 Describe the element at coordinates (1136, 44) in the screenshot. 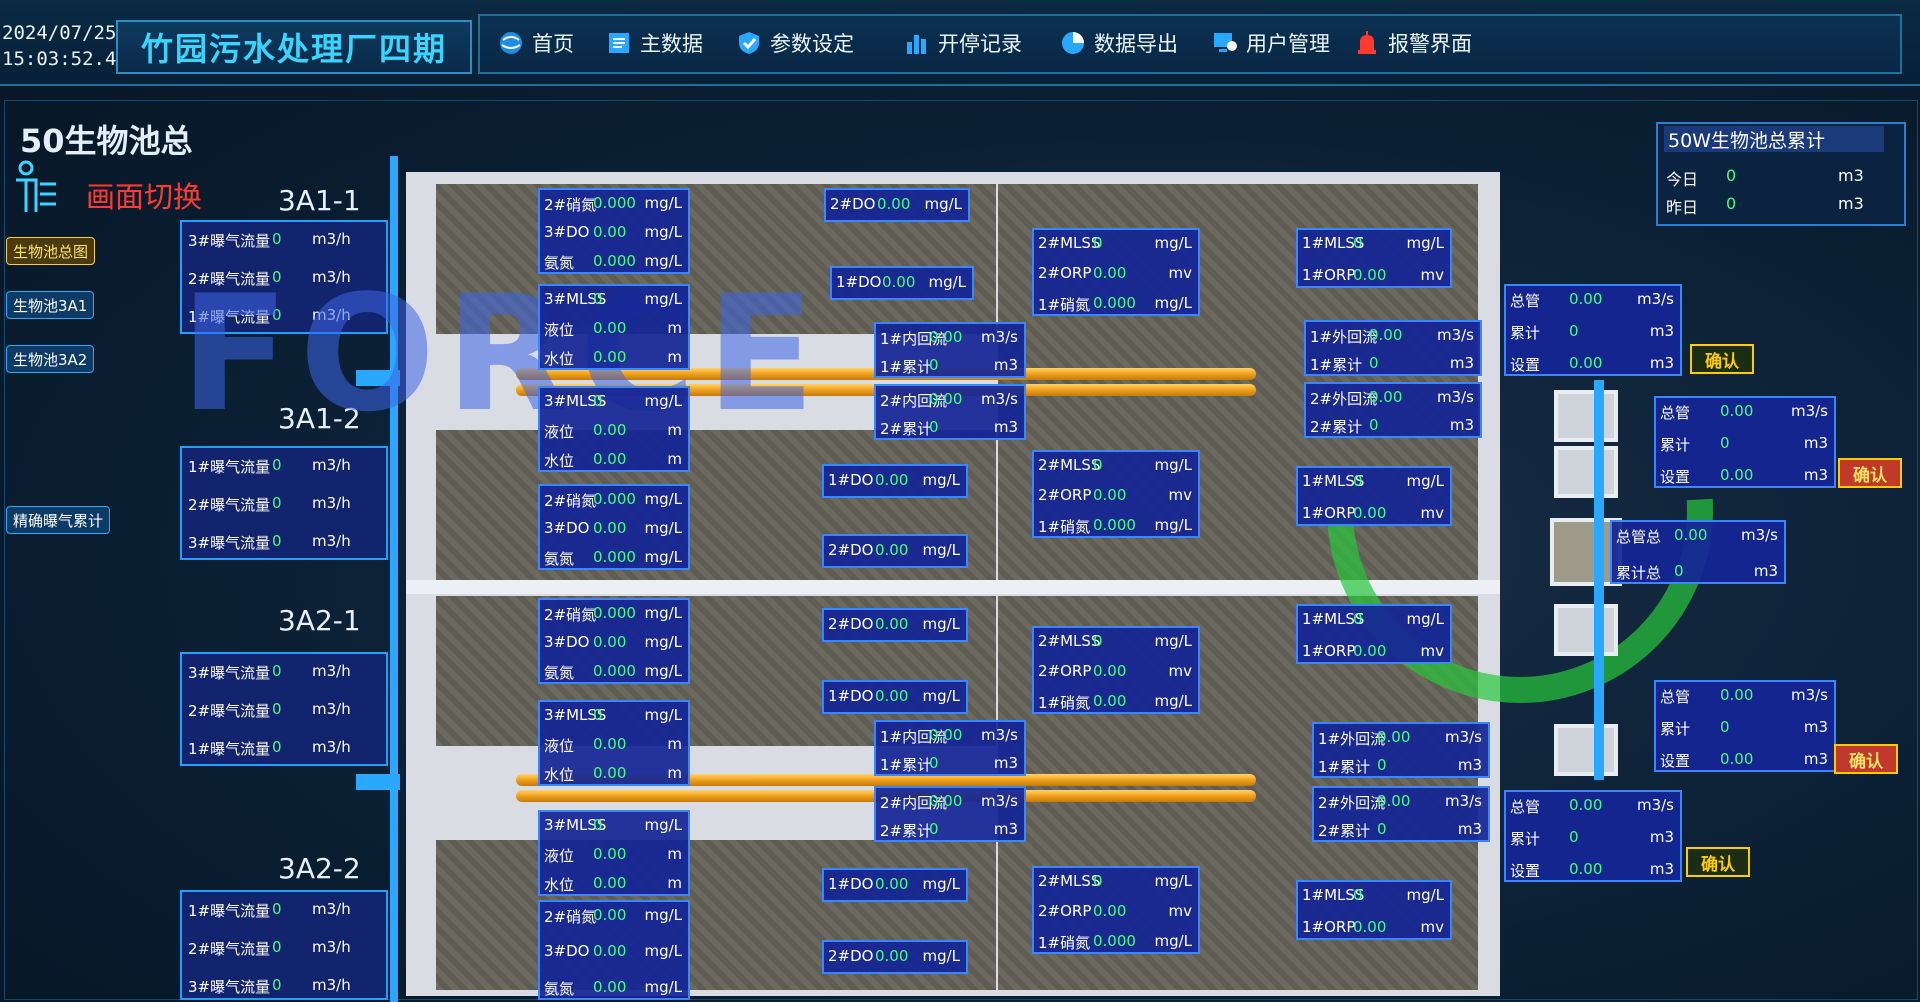

I see `nav-export-label: 数据导出` at that location.